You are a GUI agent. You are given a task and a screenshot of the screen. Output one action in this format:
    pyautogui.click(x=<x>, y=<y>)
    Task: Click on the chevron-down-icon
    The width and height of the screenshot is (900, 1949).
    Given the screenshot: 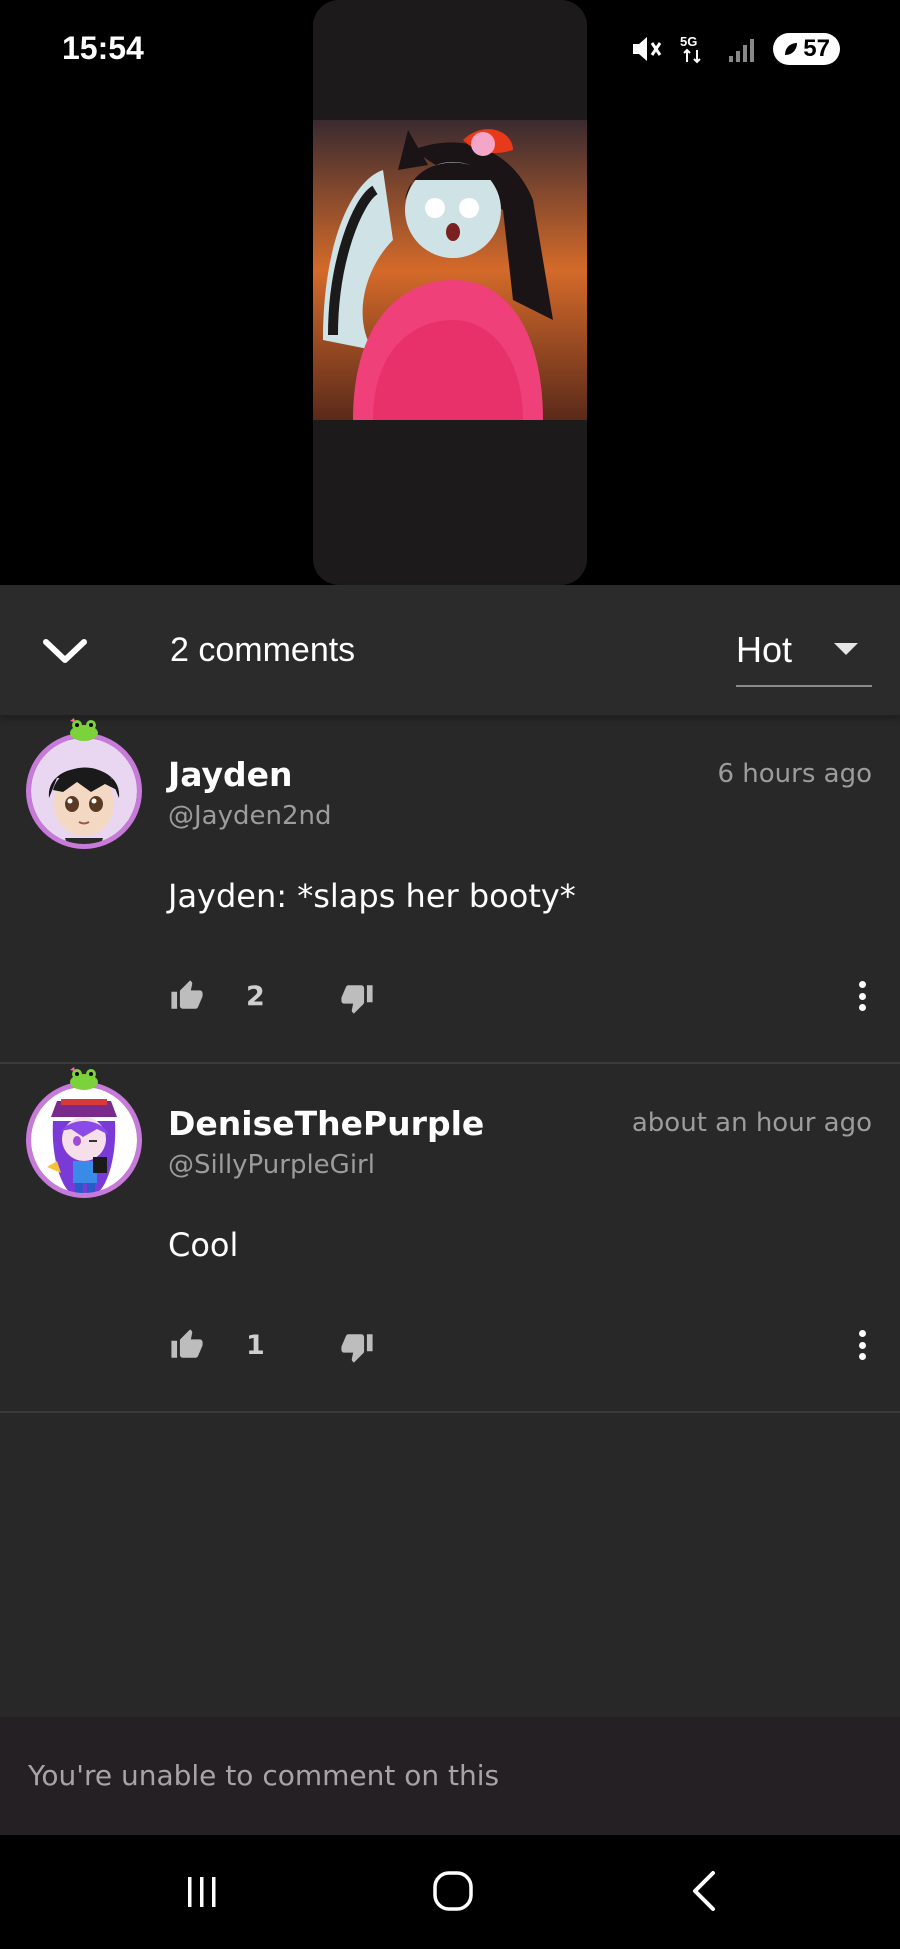 What is the action you would take?
    pyautogui.click(x=65, y=651)
    